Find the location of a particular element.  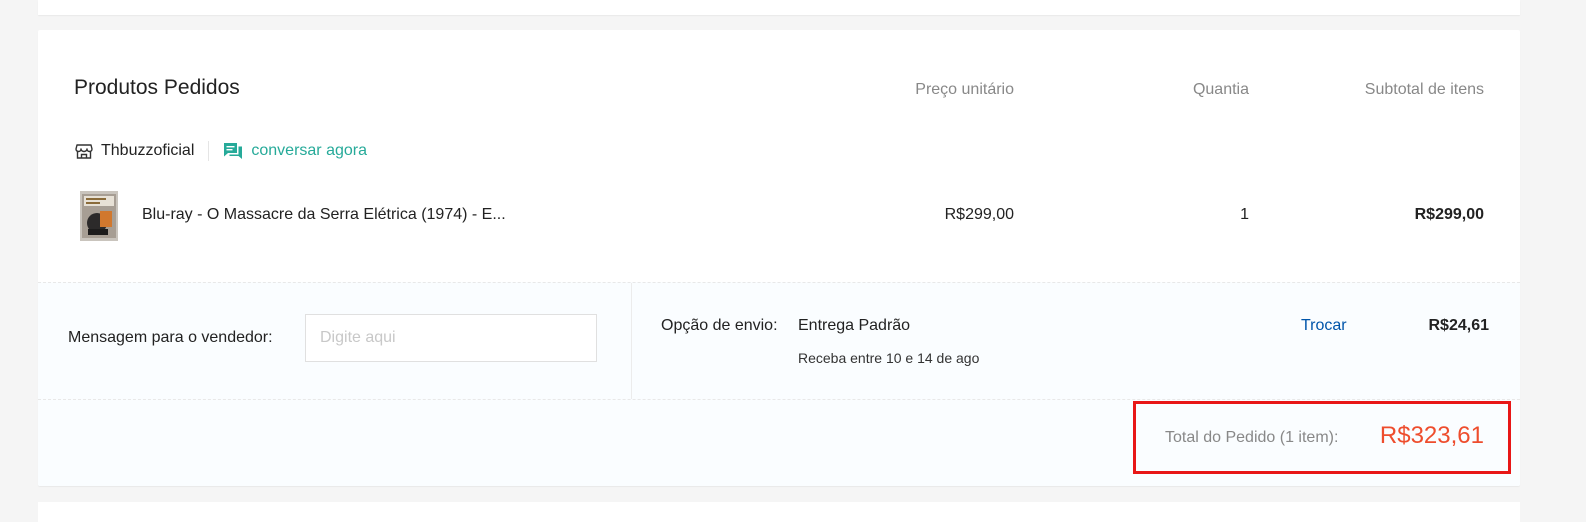

product-thumbnail is located at coordinates (99, 216).